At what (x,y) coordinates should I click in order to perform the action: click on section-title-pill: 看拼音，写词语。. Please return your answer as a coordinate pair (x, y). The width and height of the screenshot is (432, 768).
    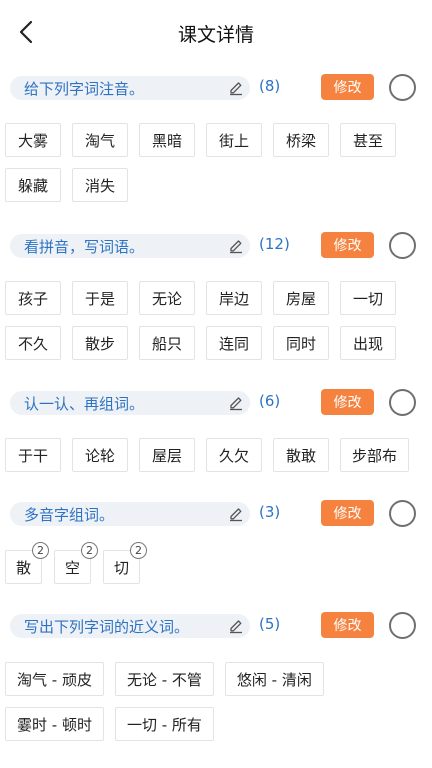
    Looking at the image, I should click on (130, 246).